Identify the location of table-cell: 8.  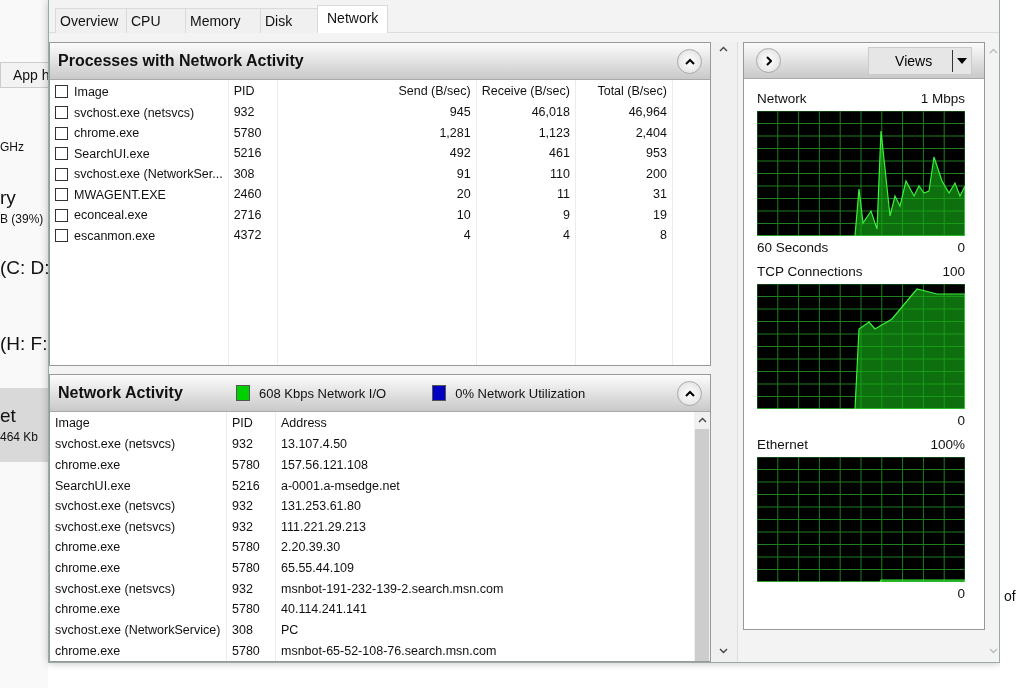
(624, 235).